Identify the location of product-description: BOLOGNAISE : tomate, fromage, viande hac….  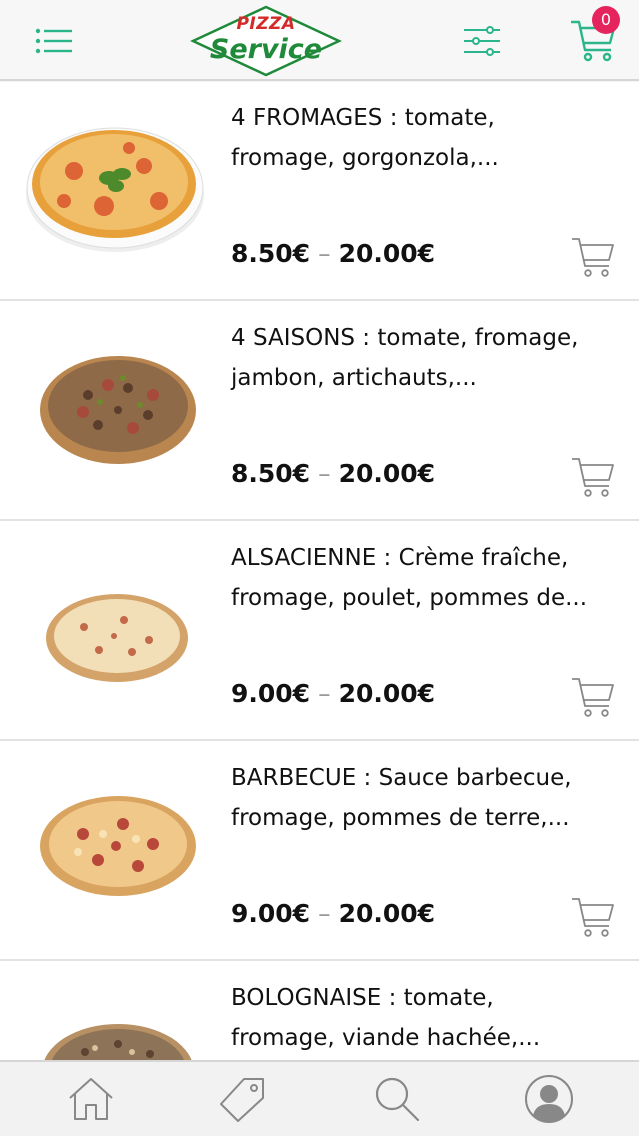
(386, 1018).